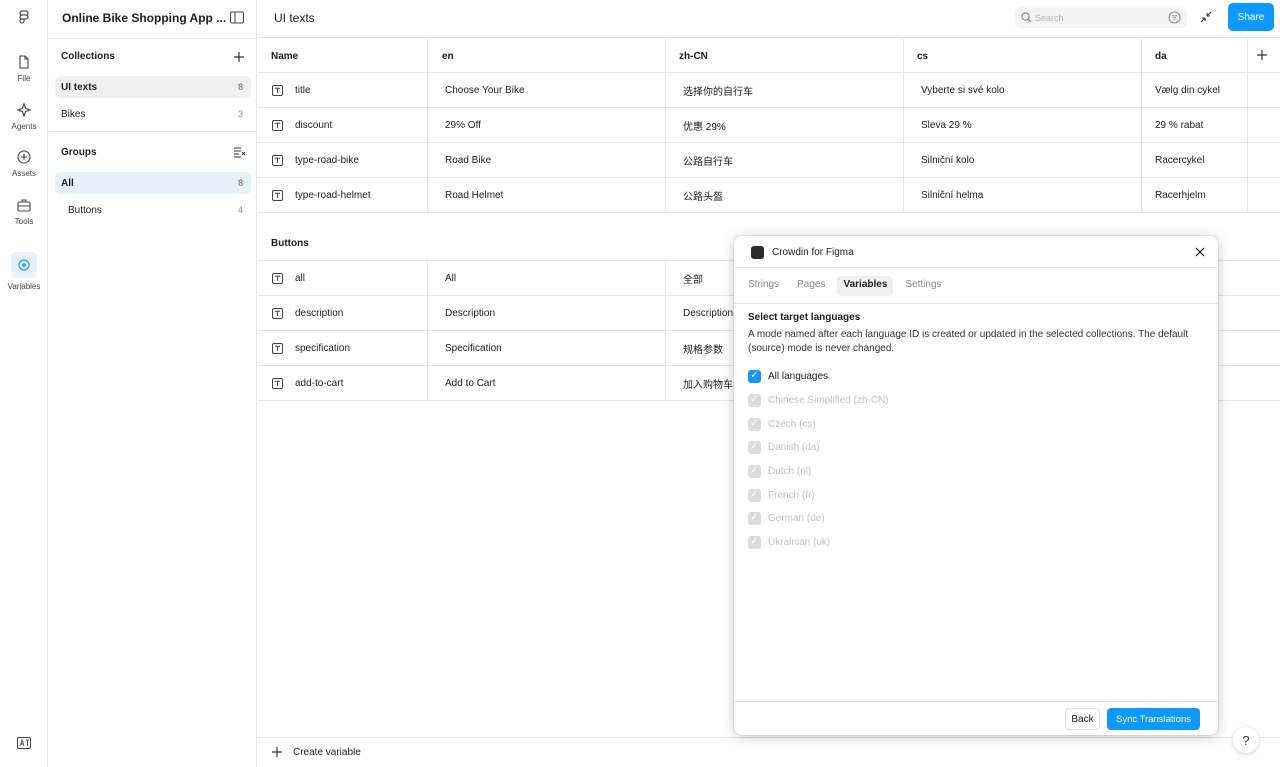 The height and width of the screenshot is (767, 1280). Describe the element at coordinates (547, 195) in the screenshot. I see `value-cell-en: Road Helmet` at that location.